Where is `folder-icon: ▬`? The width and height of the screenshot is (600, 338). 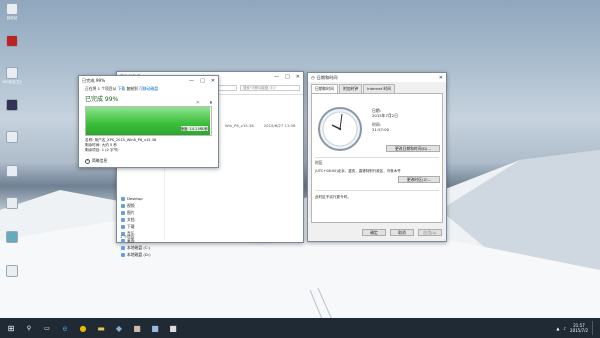
folder-icon: ▬ is located at coordinates (101, 328).